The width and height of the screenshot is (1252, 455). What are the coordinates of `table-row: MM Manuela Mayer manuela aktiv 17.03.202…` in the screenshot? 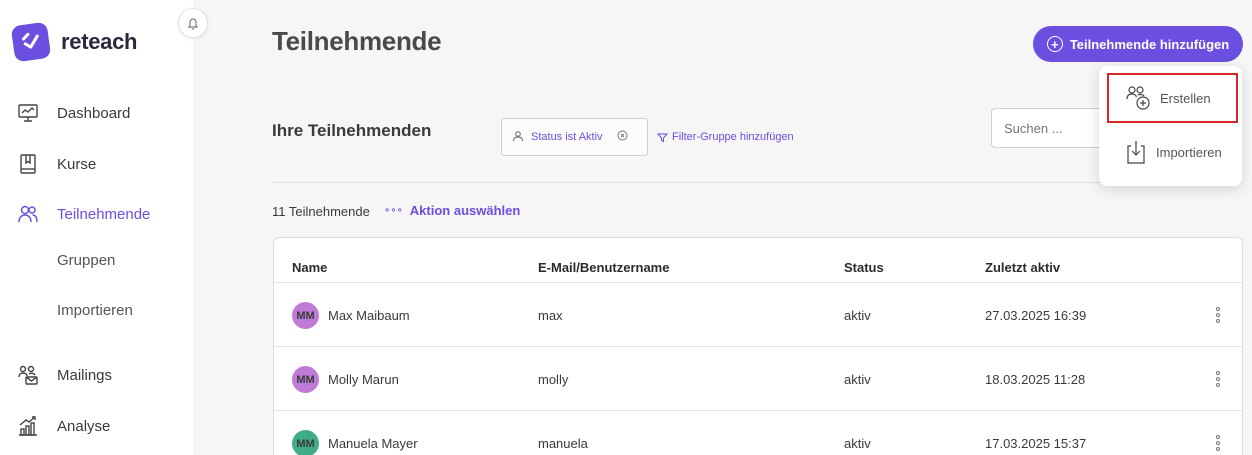 It's located at (758, 432).